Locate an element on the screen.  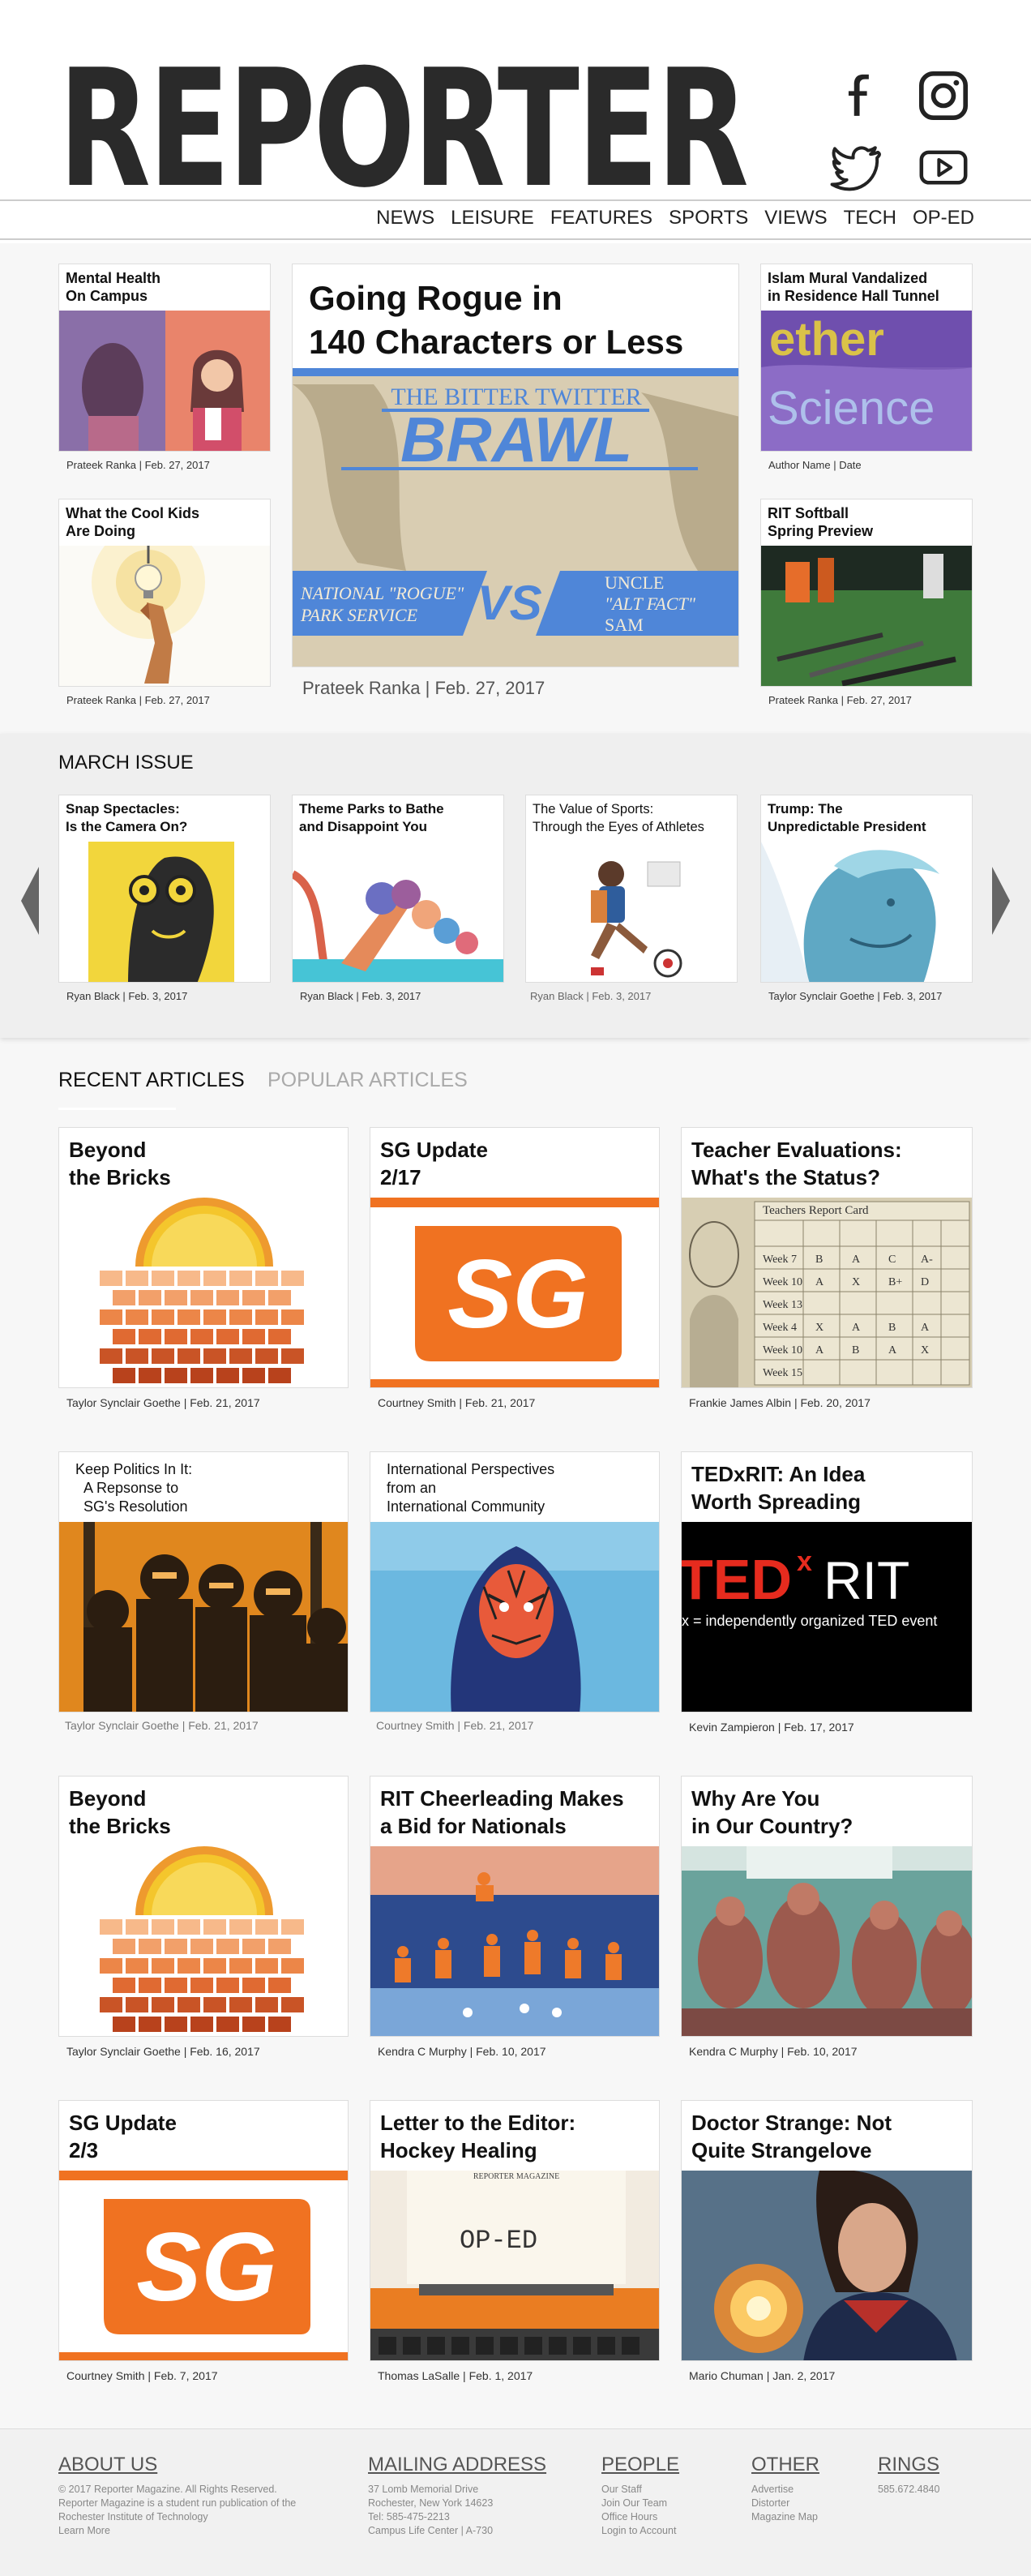
article-byline: Courtney Smith | Feb. 21, 2017 is located at coordinates (455, 1725).